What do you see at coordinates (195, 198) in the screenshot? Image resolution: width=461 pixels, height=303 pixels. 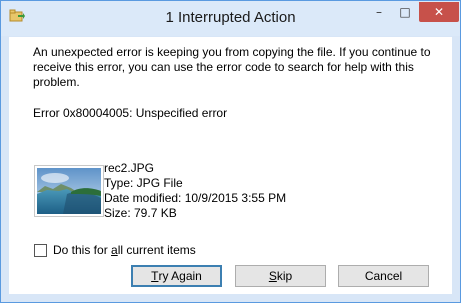 I see `file-date-modified: Date modified: 10/9/2015 3:55 PM` at bounding box center [195, 198].